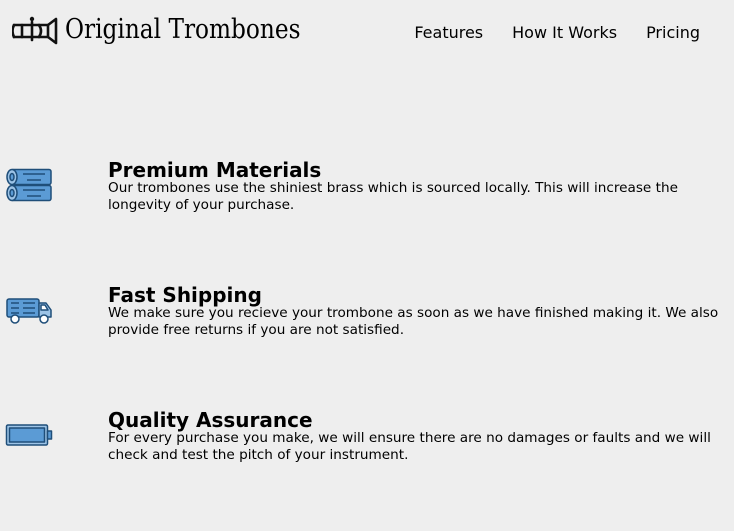  I want to click on trombone-icon, so click(35, 30).